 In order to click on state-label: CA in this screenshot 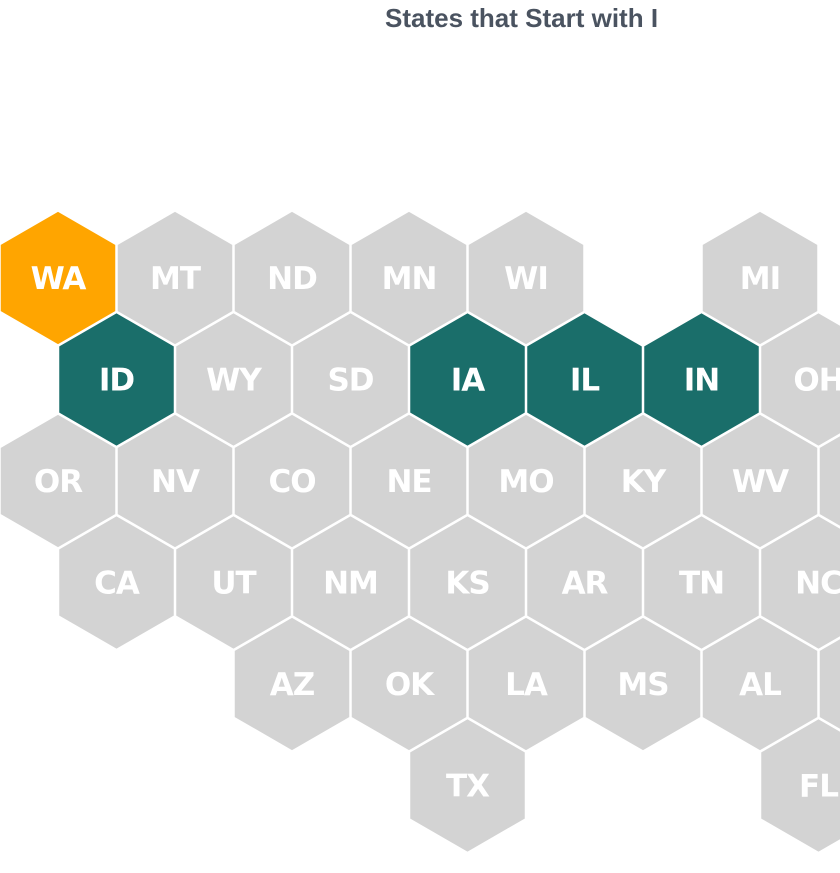, I will do `click(117, 584)`.